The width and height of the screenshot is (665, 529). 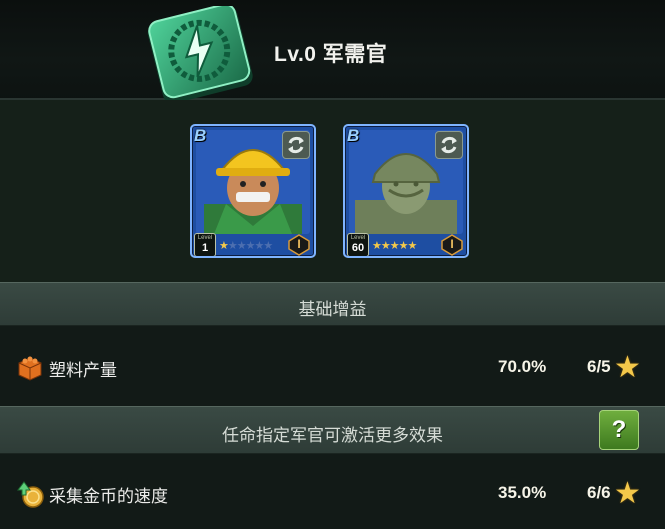 What do you see at coordinates (30, 367) in the screenshot?
I see `plastic-bricks-icon` at bounding box center [30, 367].